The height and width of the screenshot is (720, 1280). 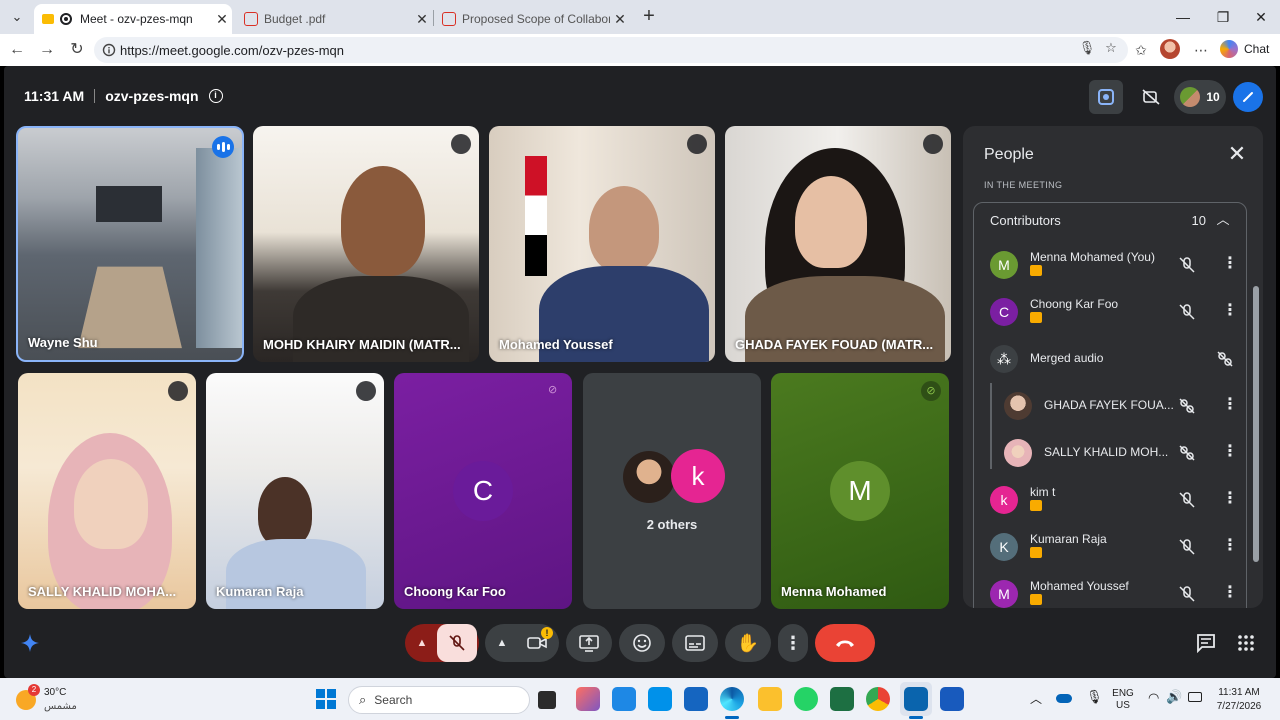 What do you see at coordinates (696, 699) in the screenshot?
I see `store-app-icon` at bounding box center [696, 699].